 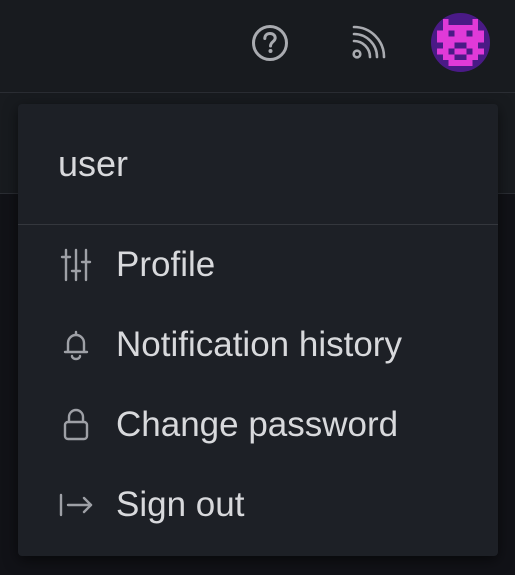 I want to click on help-button, so click(x=270, y=43).